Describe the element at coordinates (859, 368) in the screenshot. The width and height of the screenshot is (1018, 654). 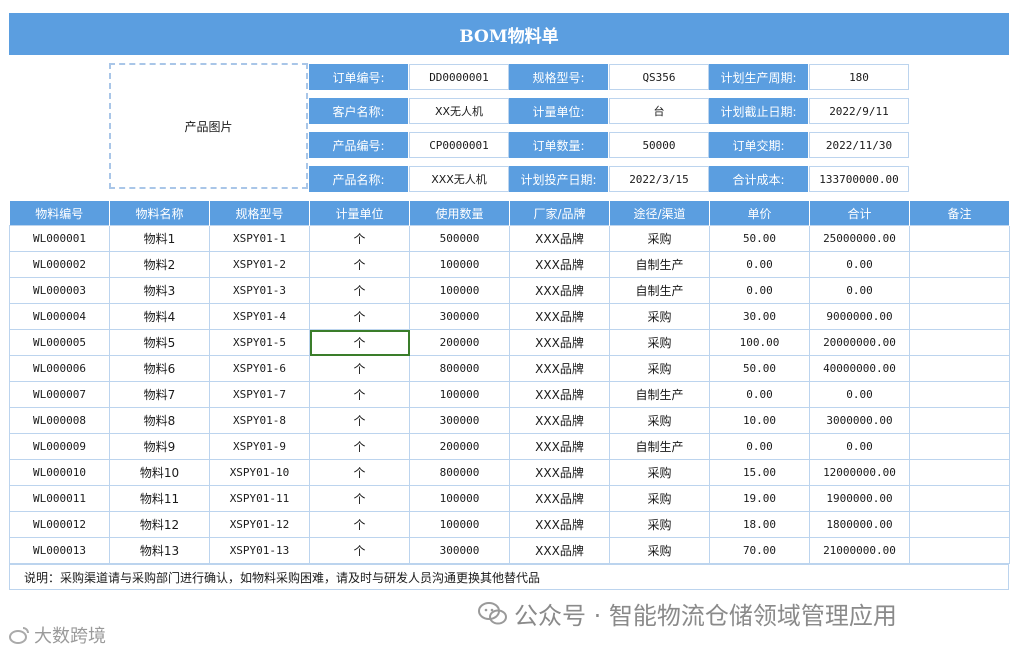
I see `table-cell: 40000000.00` at that location.